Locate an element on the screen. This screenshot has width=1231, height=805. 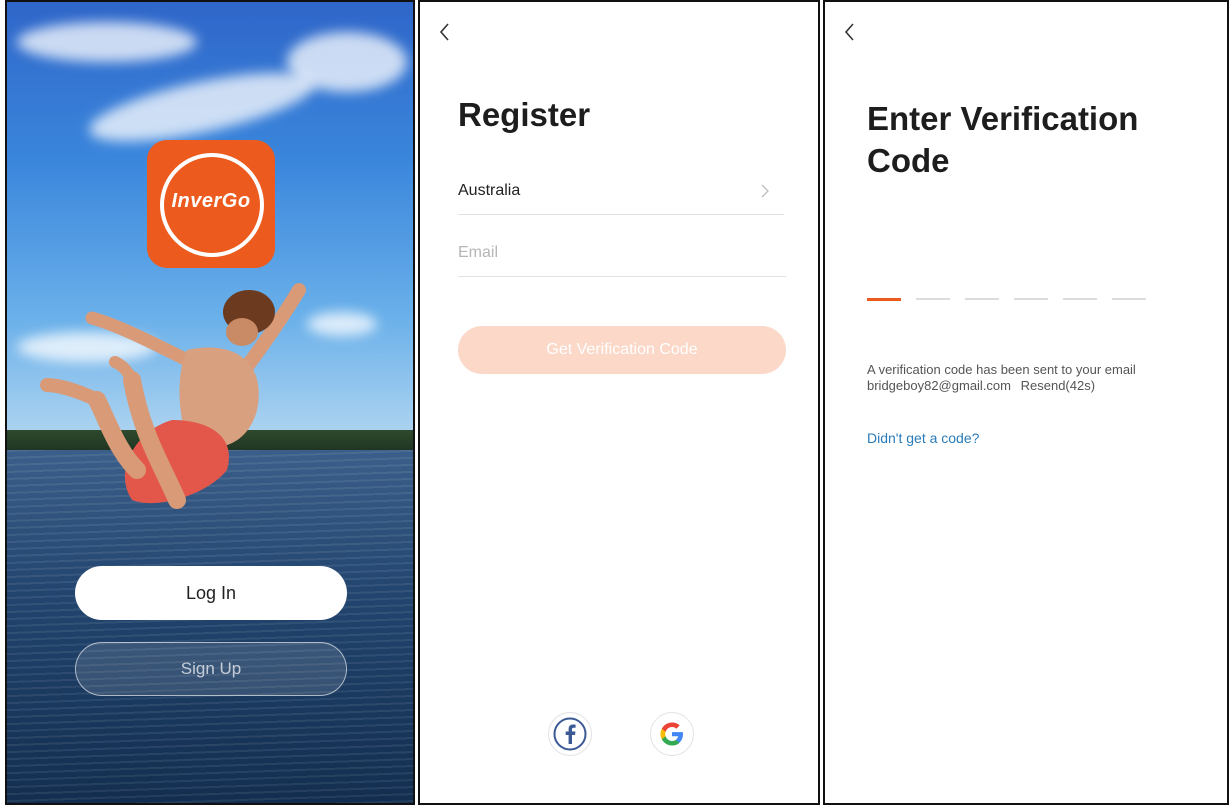
get-verification-code-button: Get Verification Code is located at coordinates (622, 350).